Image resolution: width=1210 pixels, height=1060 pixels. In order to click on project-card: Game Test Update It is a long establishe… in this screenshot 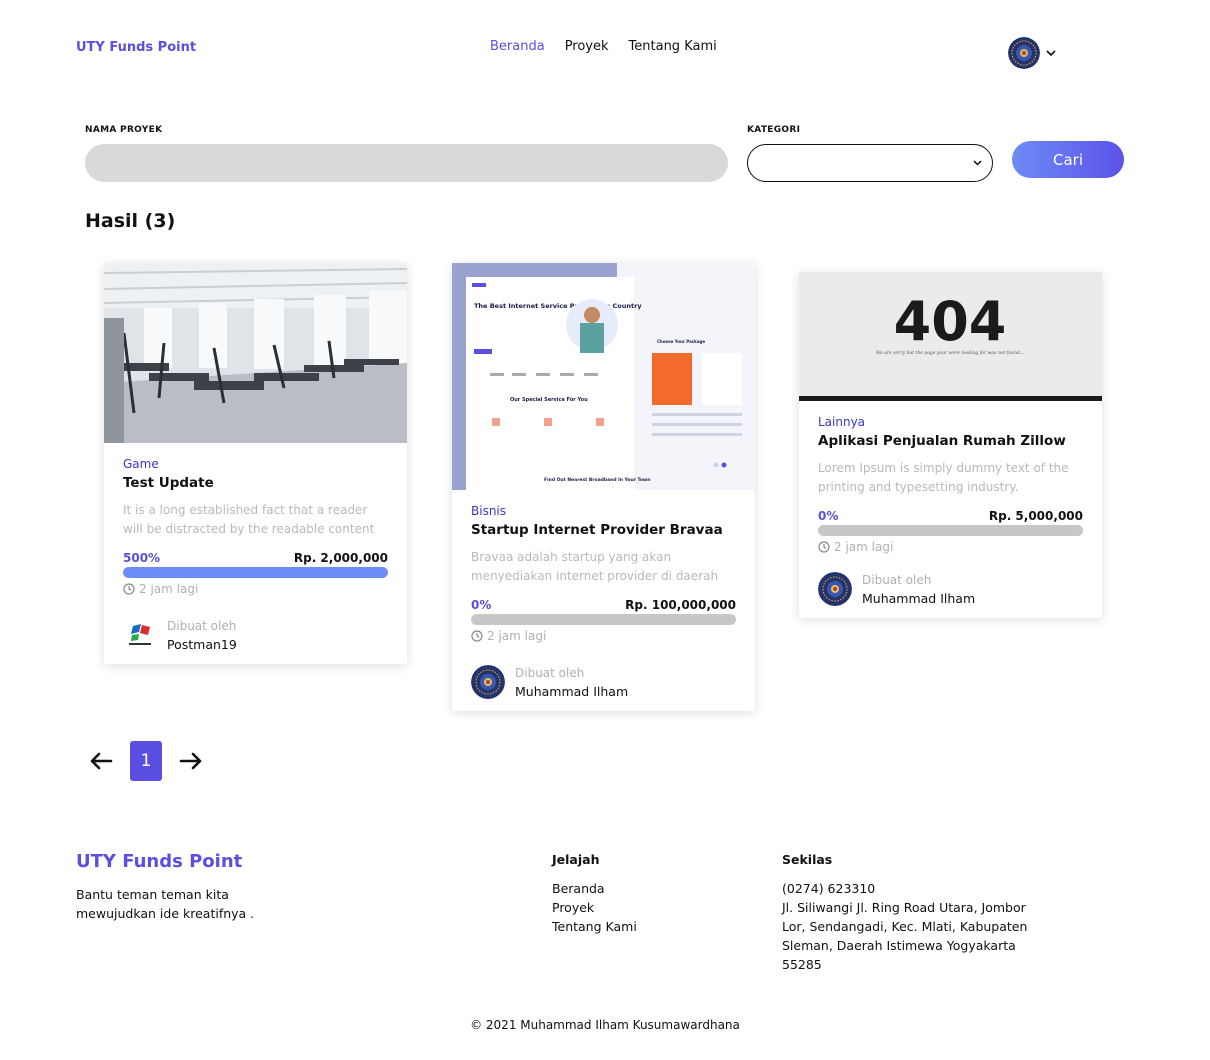, I will do `click(255, 463)`.